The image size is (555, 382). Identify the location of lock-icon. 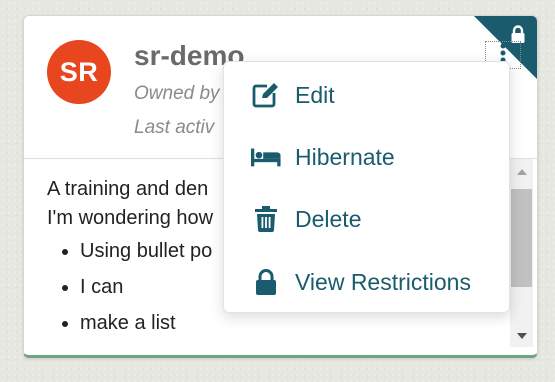
(266, 282).